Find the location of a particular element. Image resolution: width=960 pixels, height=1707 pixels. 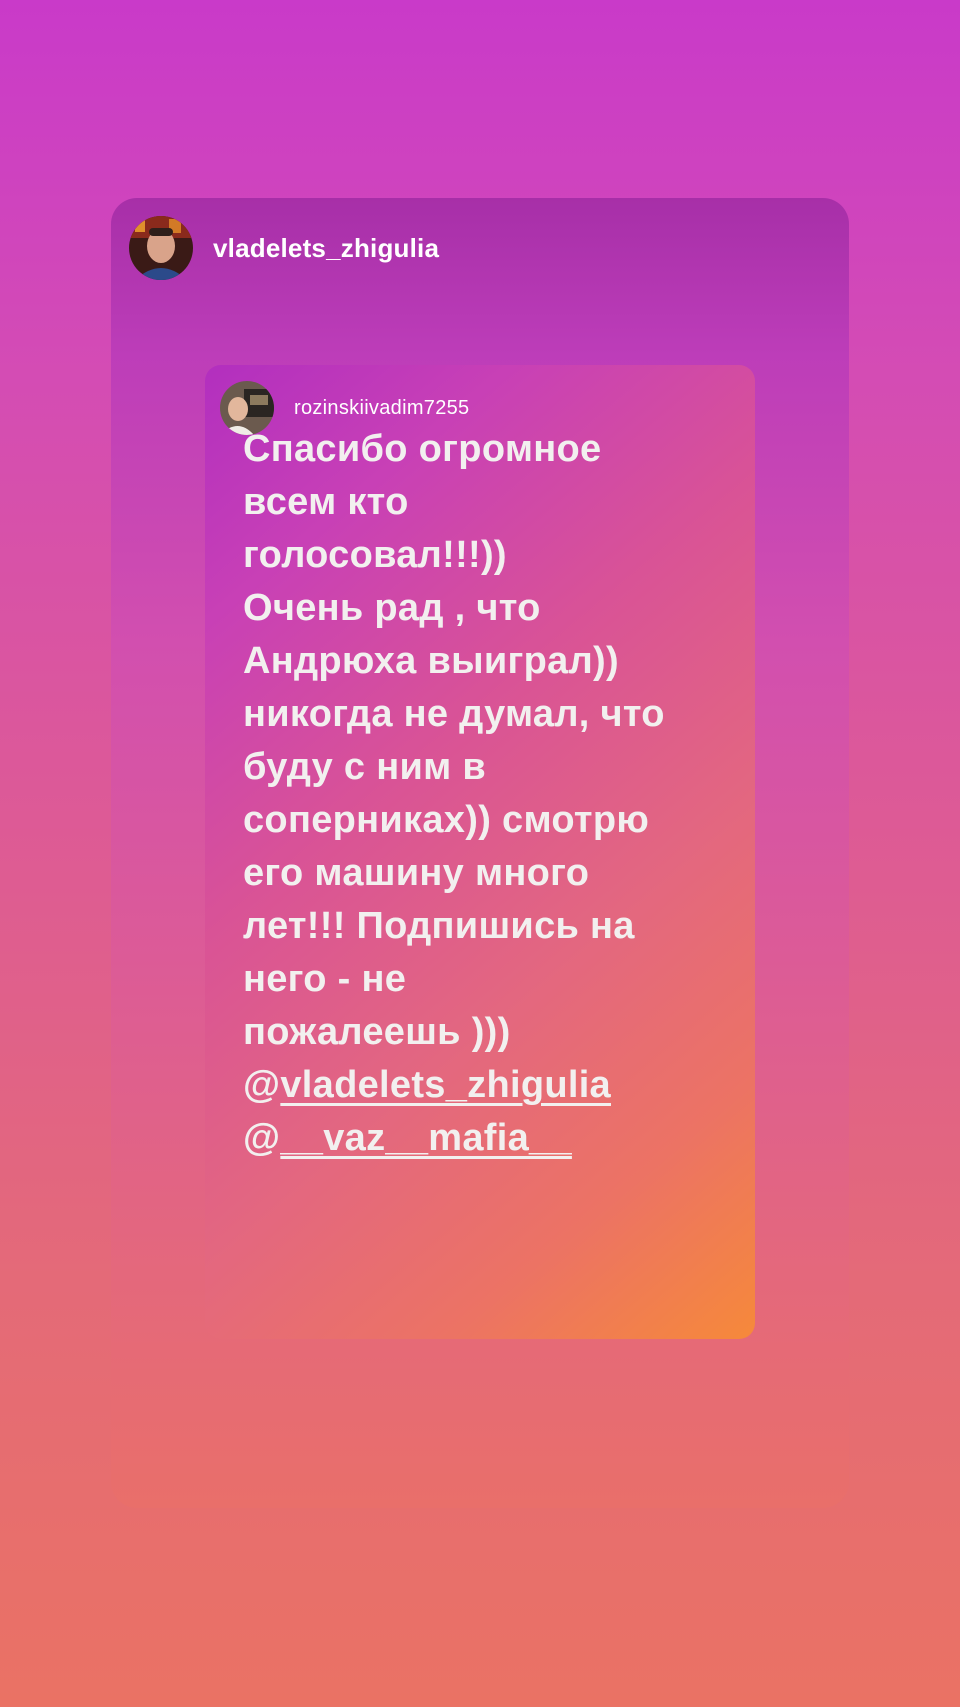

mention-link: @vladelets_zhigulia is located at coordinates (493, 1085).